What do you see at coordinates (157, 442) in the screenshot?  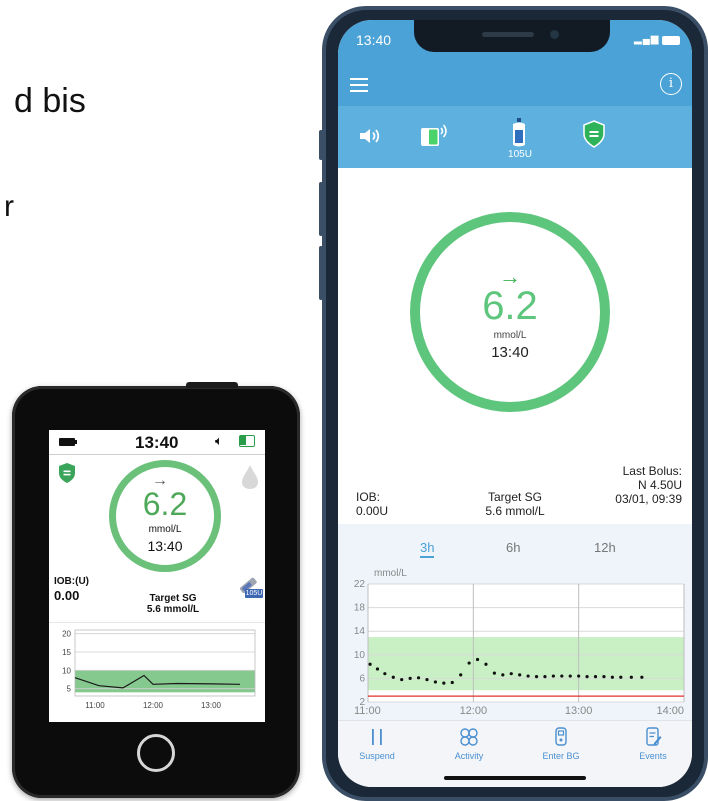 I see `handheld-status-bar: 13:40 🔈︎` at bounding box center [157, 442].